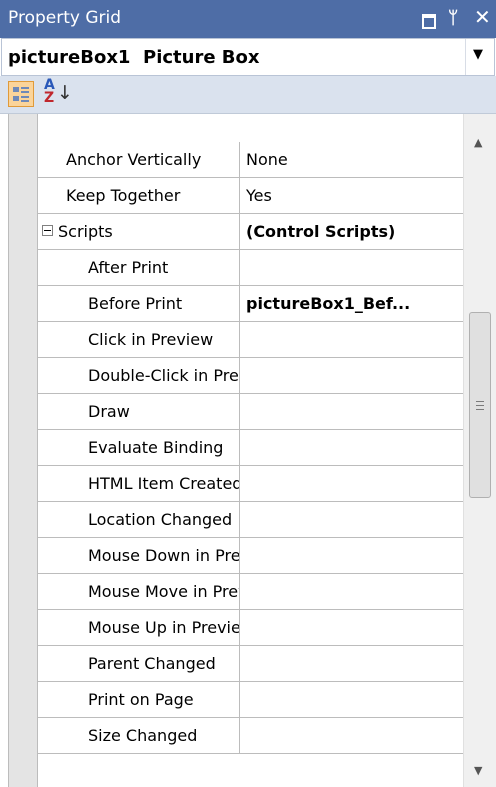 The height and width of the screenshot is (787, 496). I want to click on property-name: Print on Page, so click(139, 699).